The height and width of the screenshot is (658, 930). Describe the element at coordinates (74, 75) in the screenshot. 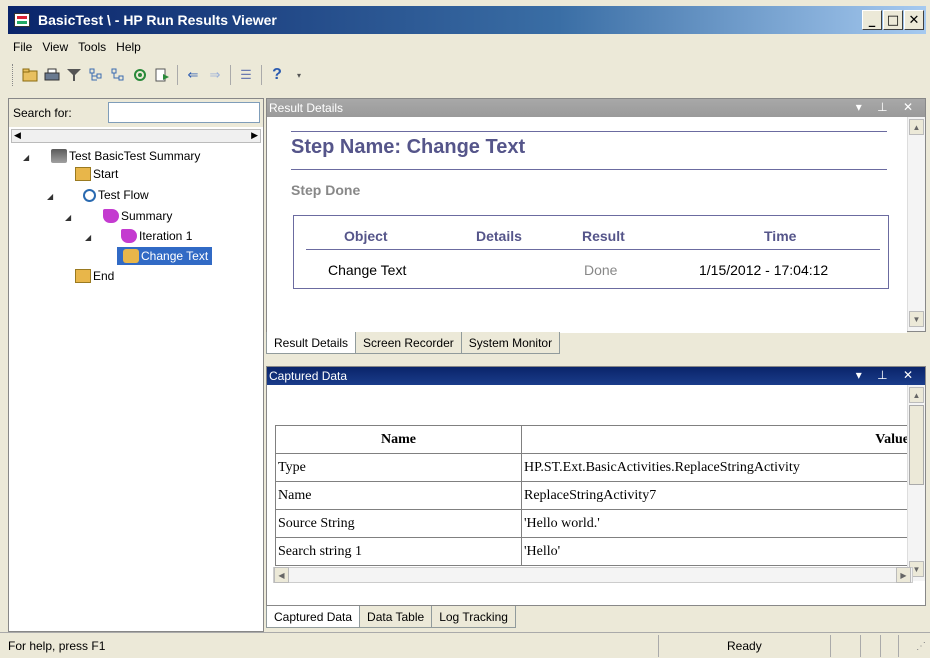

I see `filter-icon` at that location.